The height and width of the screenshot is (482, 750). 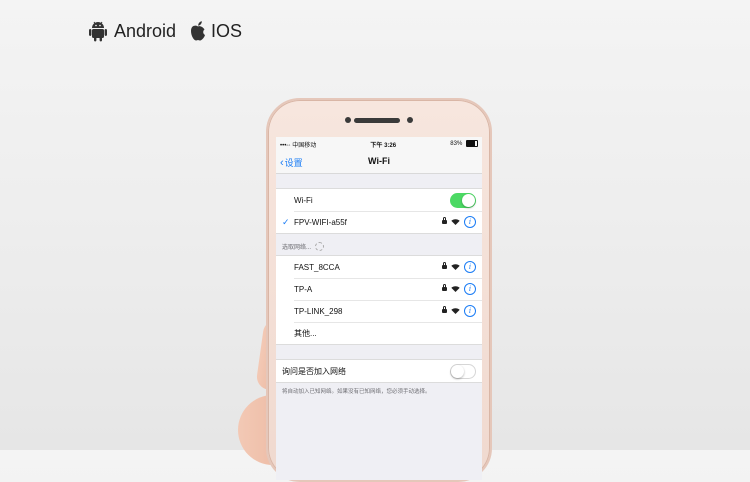 I want to click on network-name: TP-A, so click(x=303, y=289).